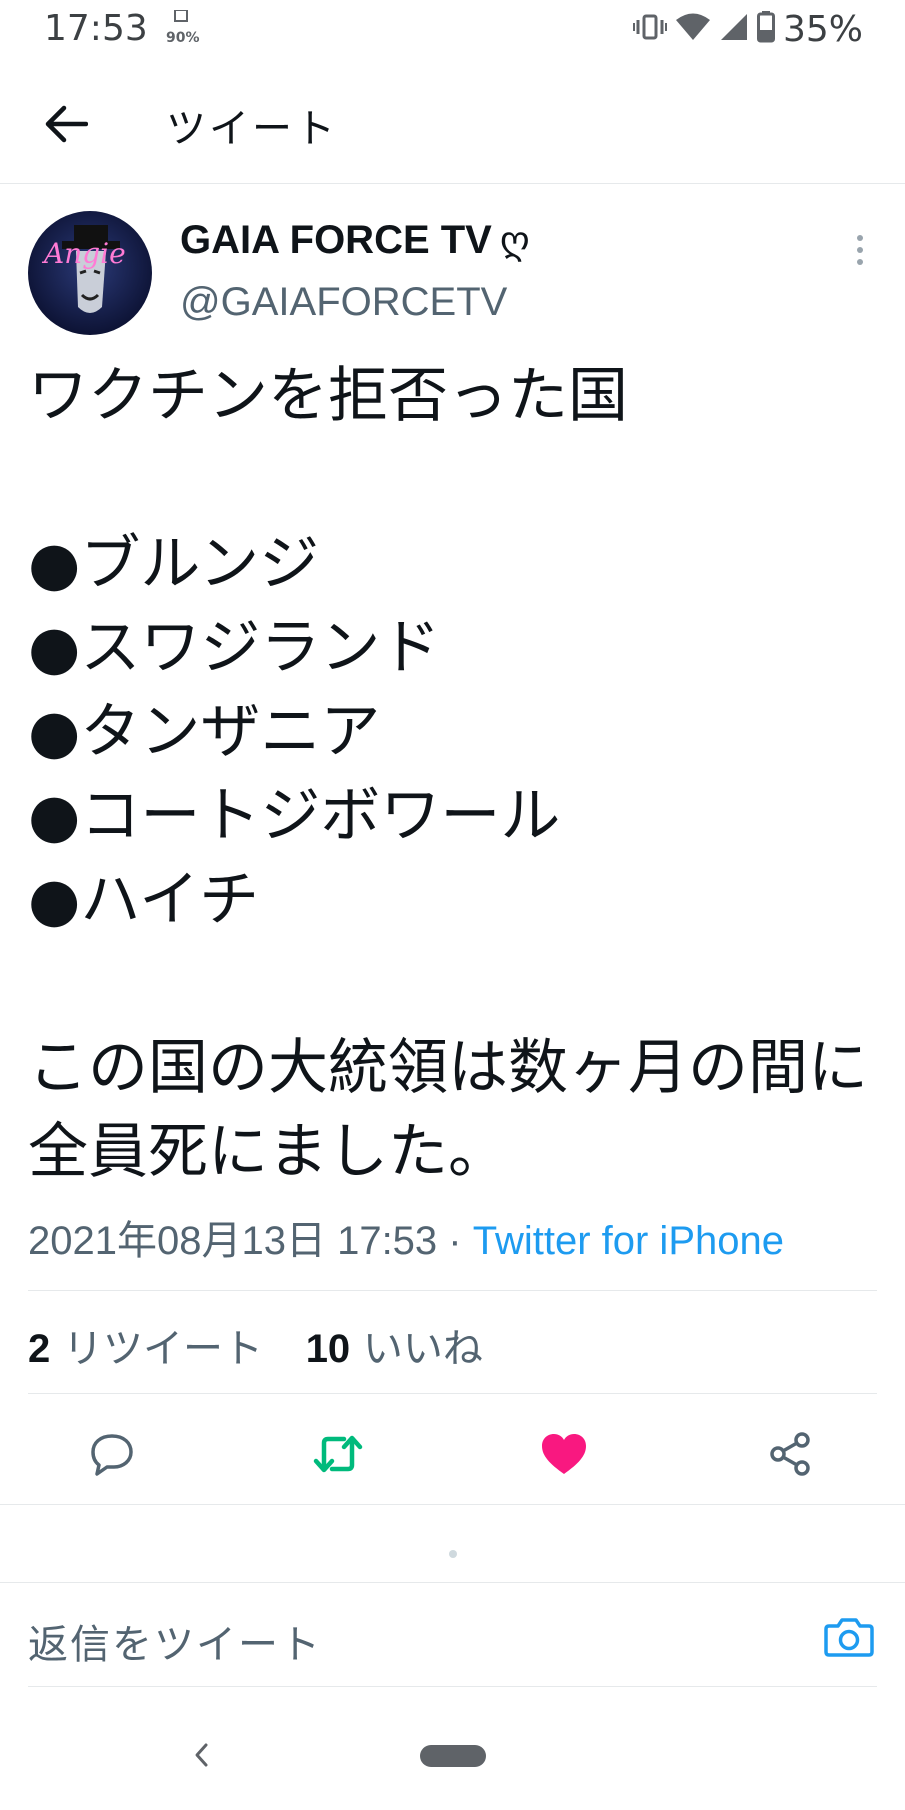 The width and height of the screenshot is (905, 1810). What do you see at coordinates (83, 253) in the screenshot?
I see `avatar-text: Angie` at bounding box center [83, 253].